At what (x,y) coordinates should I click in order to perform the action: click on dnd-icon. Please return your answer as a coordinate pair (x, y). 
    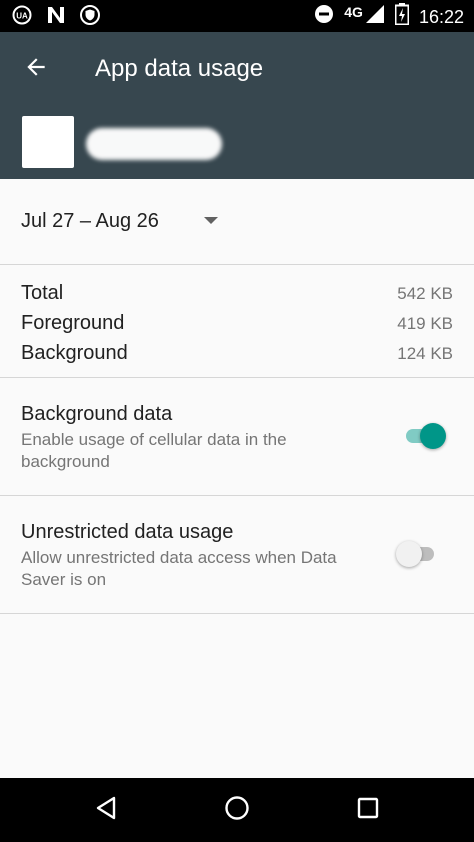
    Looking at the image, I should click on (324, 16).